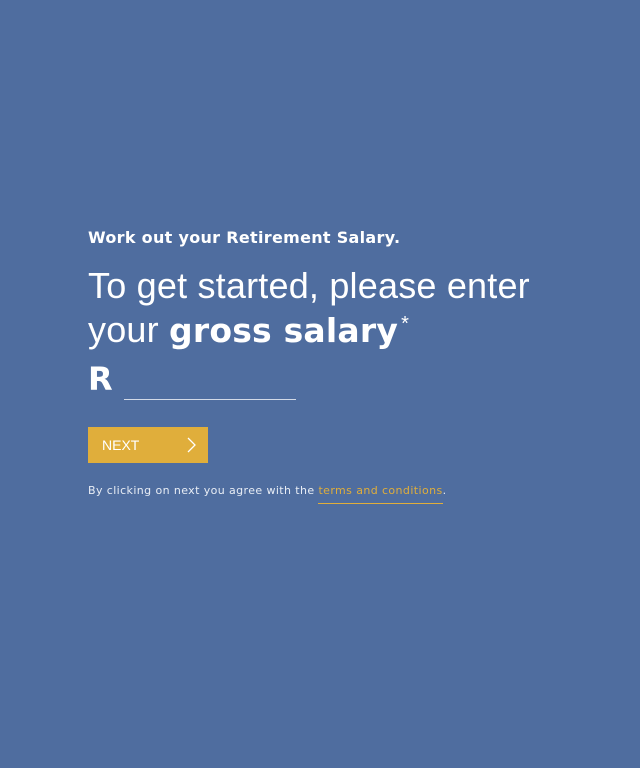  What do you see at coordinates (201, 490) in the screenshot?
I see `terms-notice-prefix: By clicking on next you agree with the` at bounding box center [201, 490].